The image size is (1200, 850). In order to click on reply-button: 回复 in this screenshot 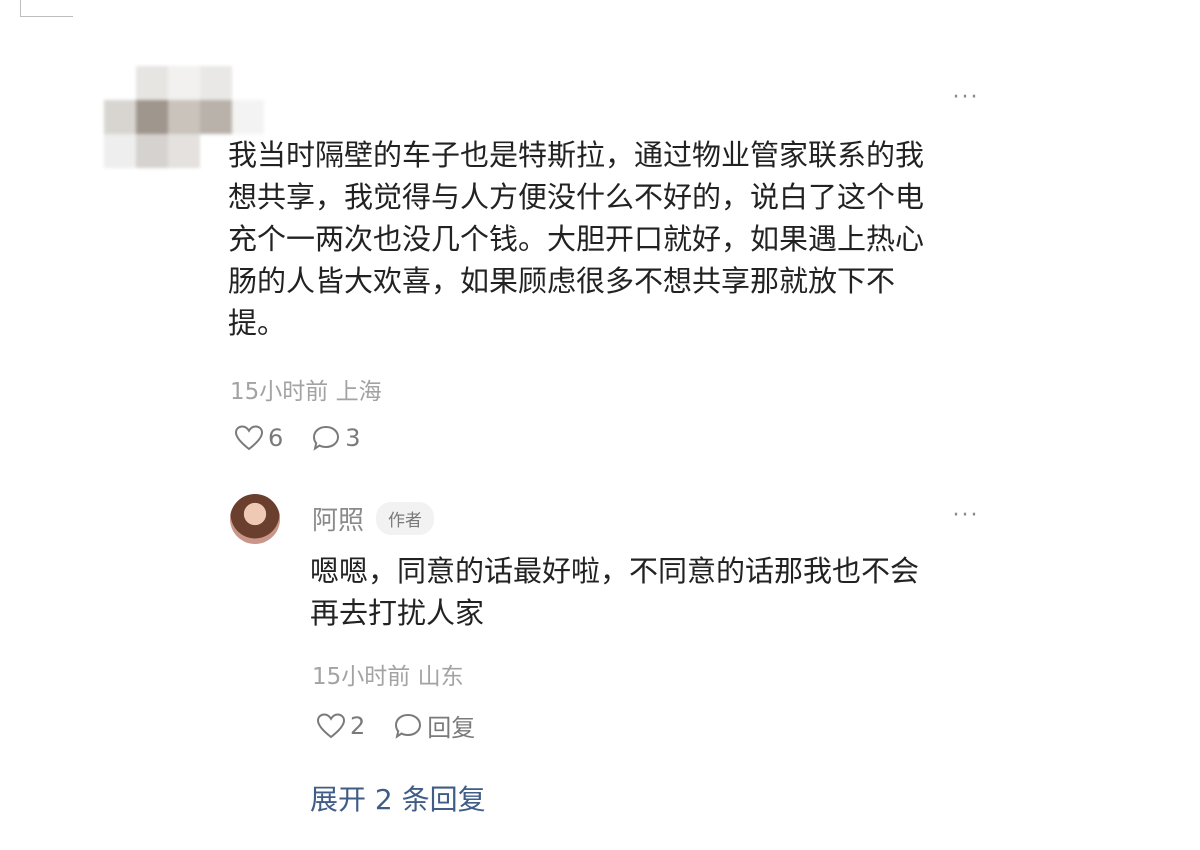, I will do `click(434, 725)`.